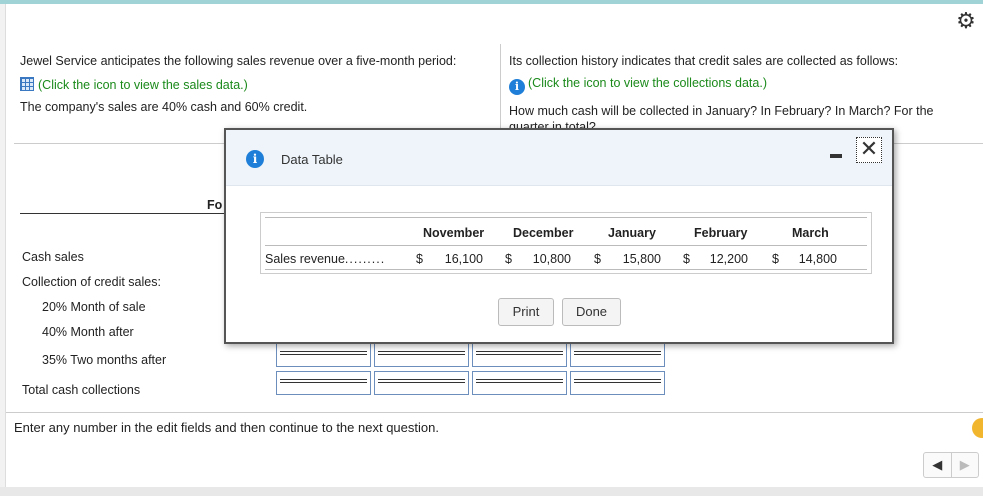  What do you see at coordinates (977, 428) in the screenshot?
I see `help-icon` at bounding box center [977, 428].